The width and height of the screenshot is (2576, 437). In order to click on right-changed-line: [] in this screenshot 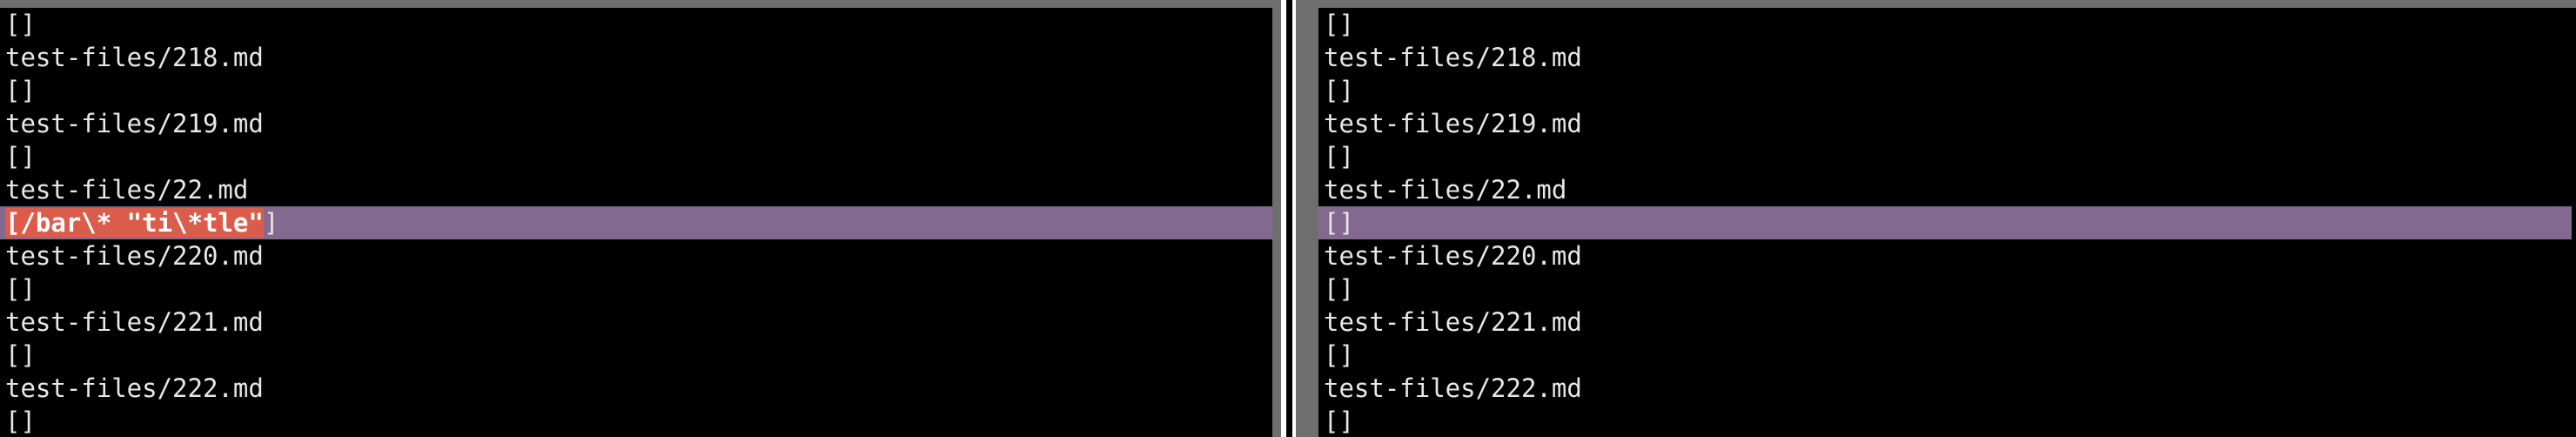, I will do `click(1945, 223)`.